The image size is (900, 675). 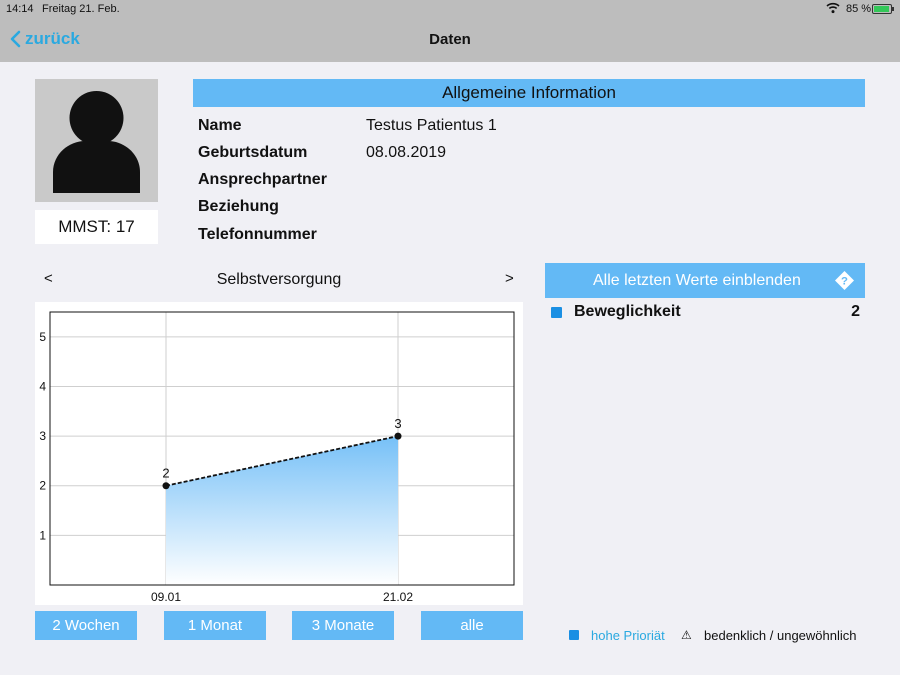 I want to click on info-value: 08.08.2019, so click(x=406, y=152).